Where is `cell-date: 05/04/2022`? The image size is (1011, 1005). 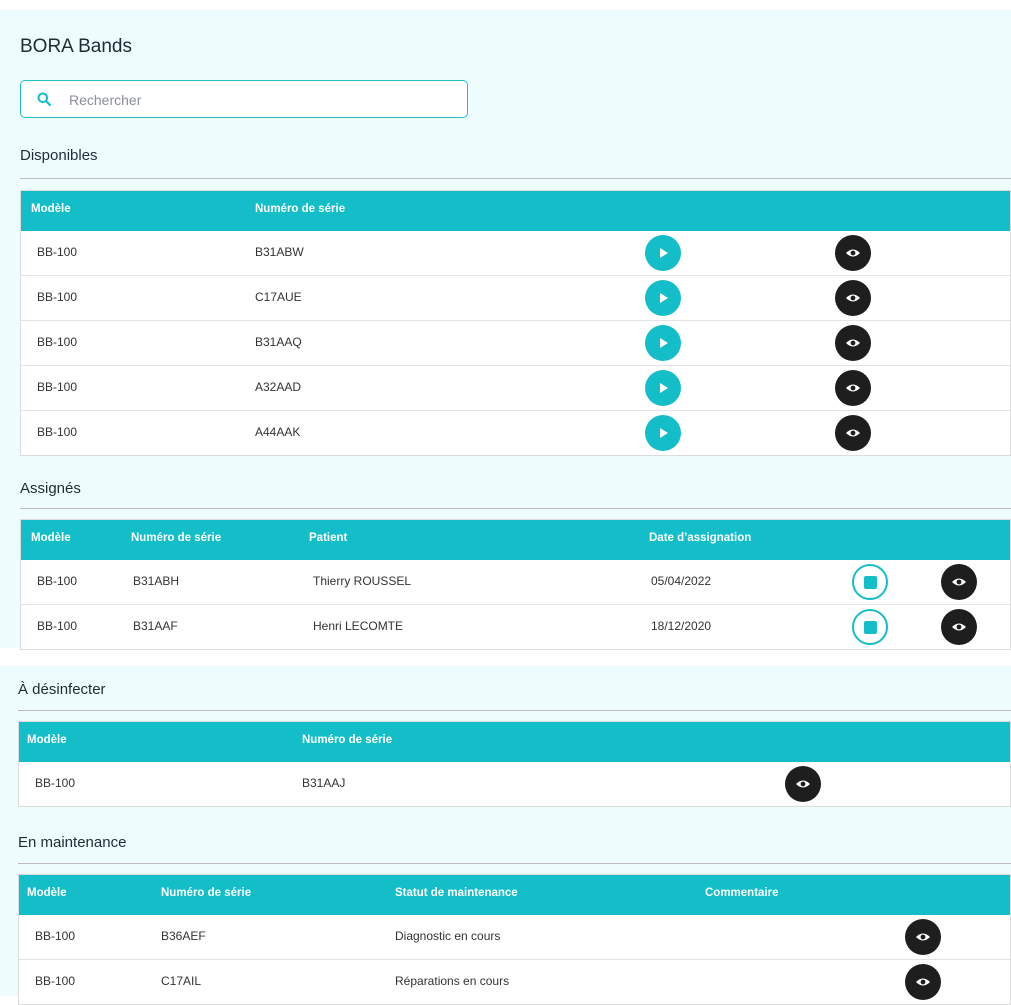
cell-date: 05/04/2022 is located at coordinates (681, 581).